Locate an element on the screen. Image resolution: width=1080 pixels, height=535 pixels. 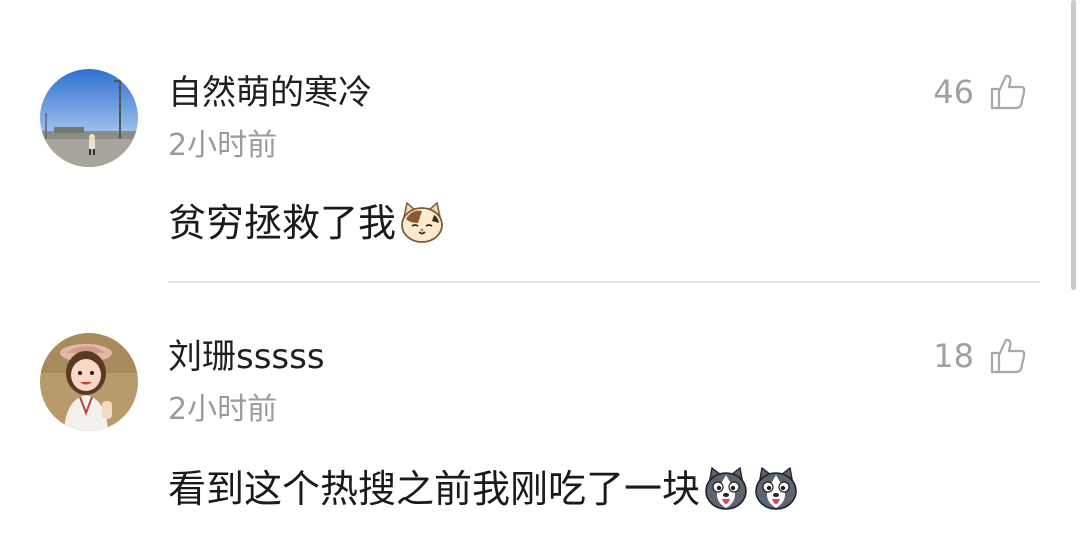
scrollbar is located at coordinates (1073, 145).